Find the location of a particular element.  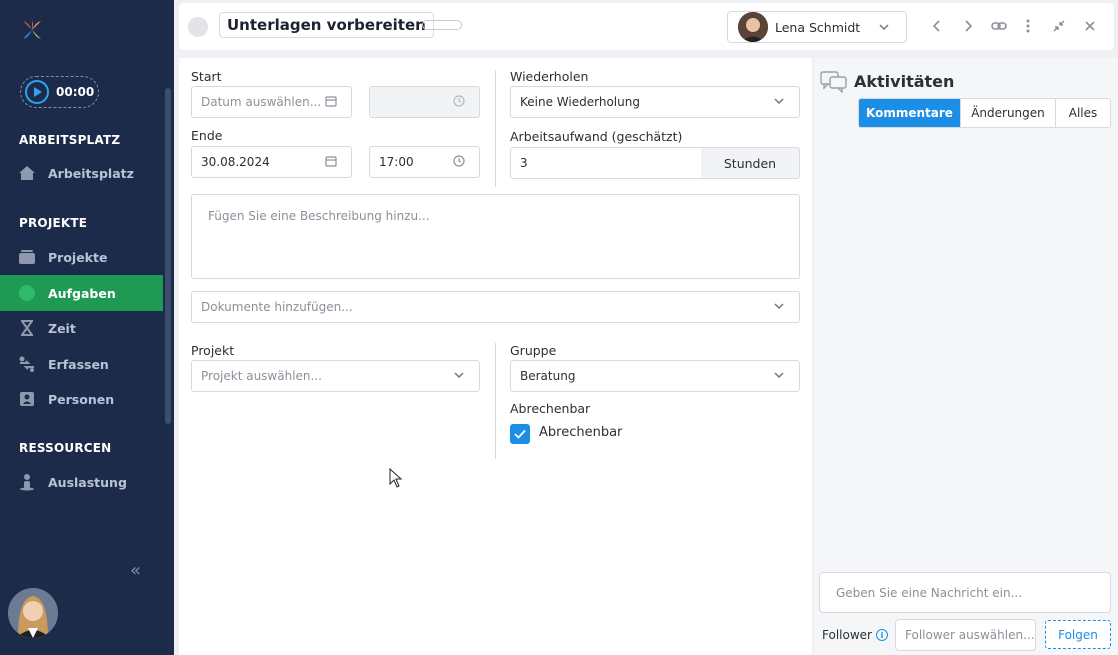

end-time-value: 17:00 is located at coordinates (396, 162).